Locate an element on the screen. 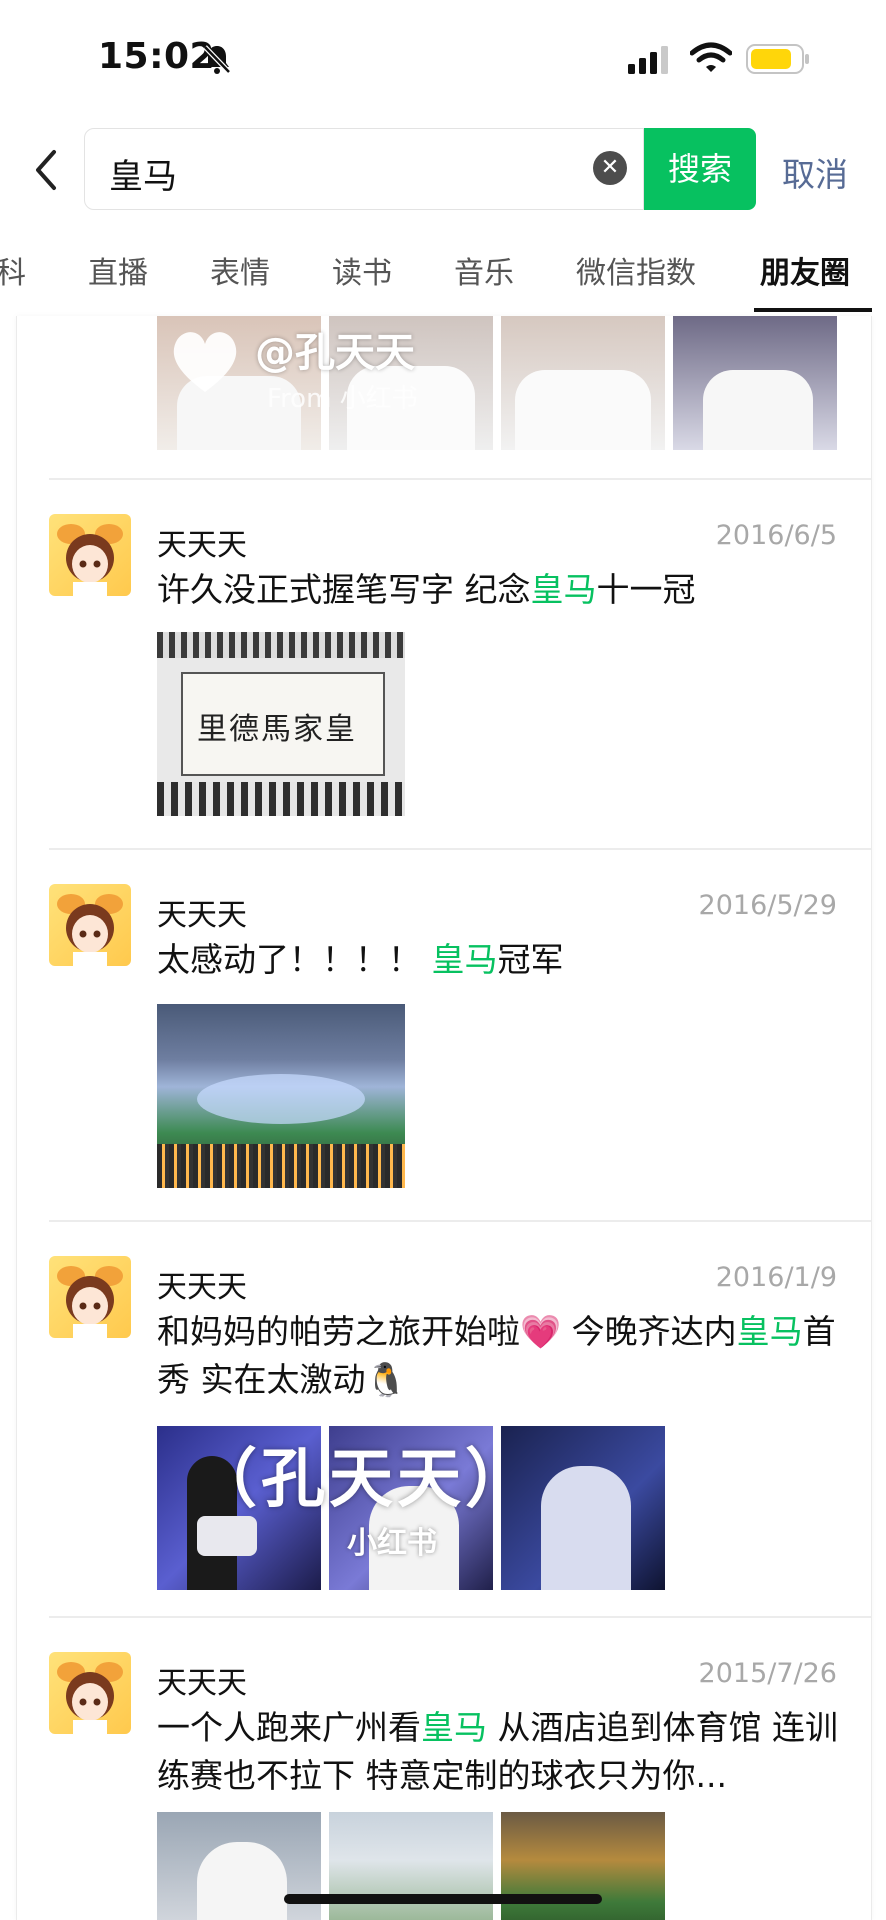 This screenshot has height=1920, width=886. tab-books: 读书 is located at coordinates (362, 270).